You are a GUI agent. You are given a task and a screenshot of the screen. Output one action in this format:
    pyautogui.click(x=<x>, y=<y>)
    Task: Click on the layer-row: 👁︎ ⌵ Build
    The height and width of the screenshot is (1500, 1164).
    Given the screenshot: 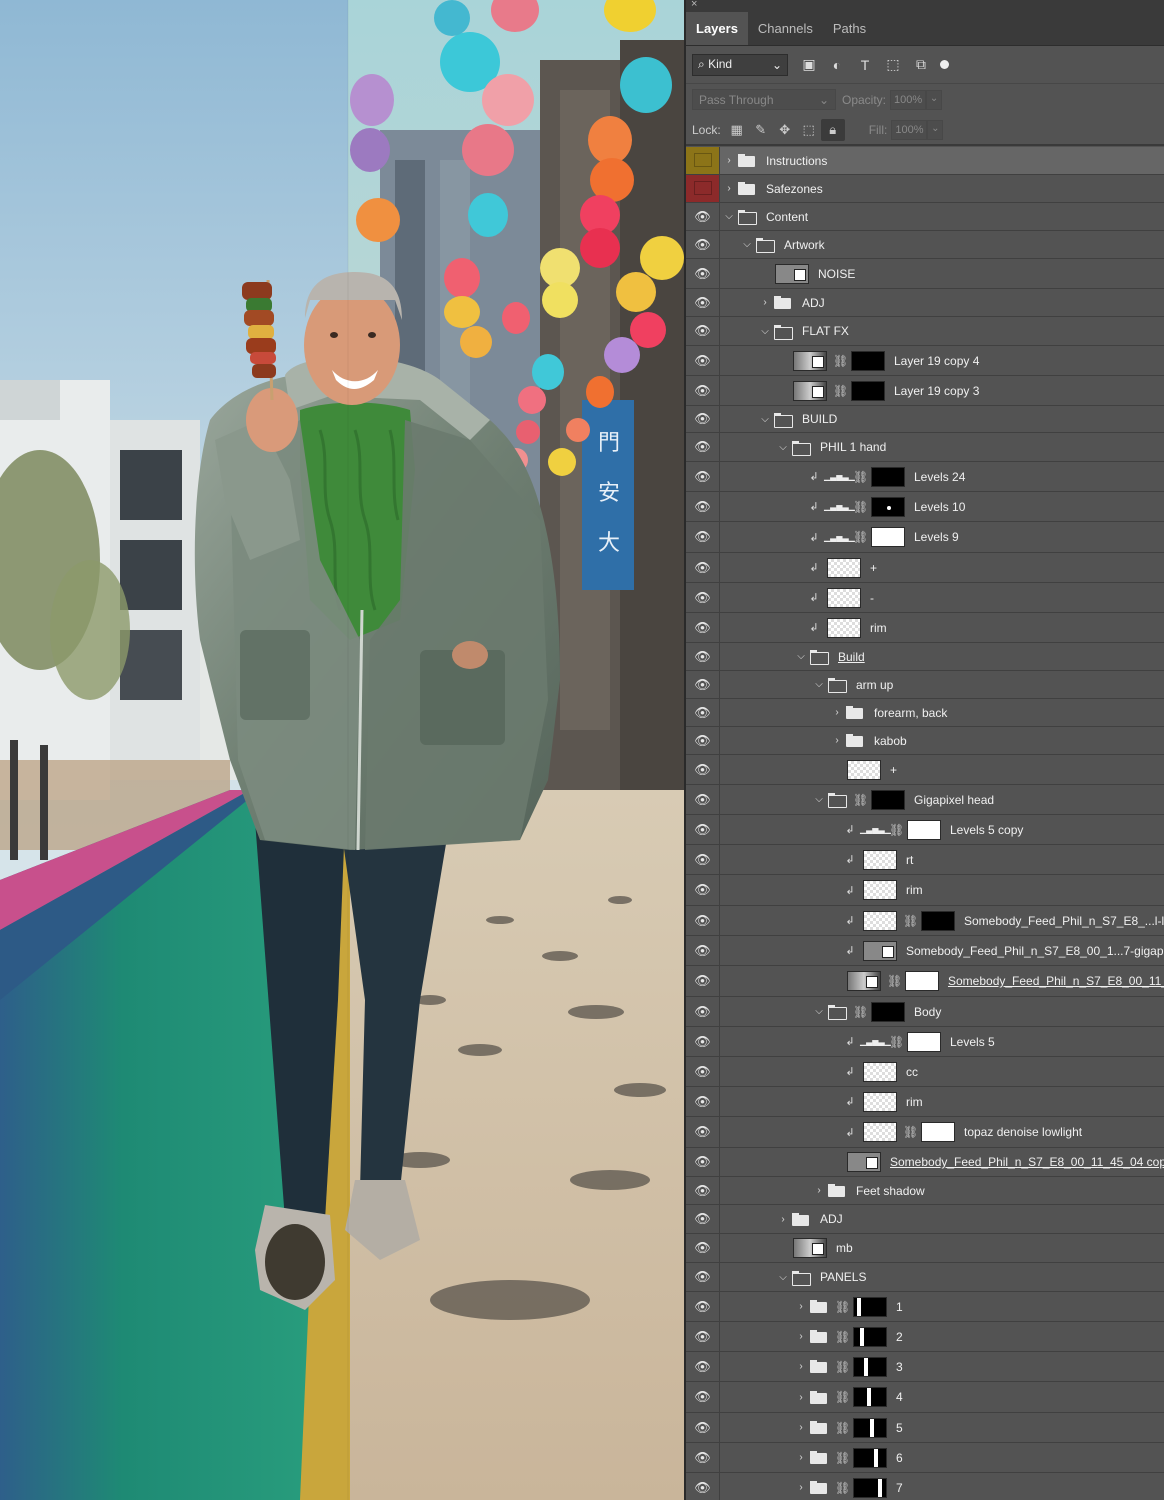 What is the action you would take?
    pyautogui.click(x=925, y=657)
    